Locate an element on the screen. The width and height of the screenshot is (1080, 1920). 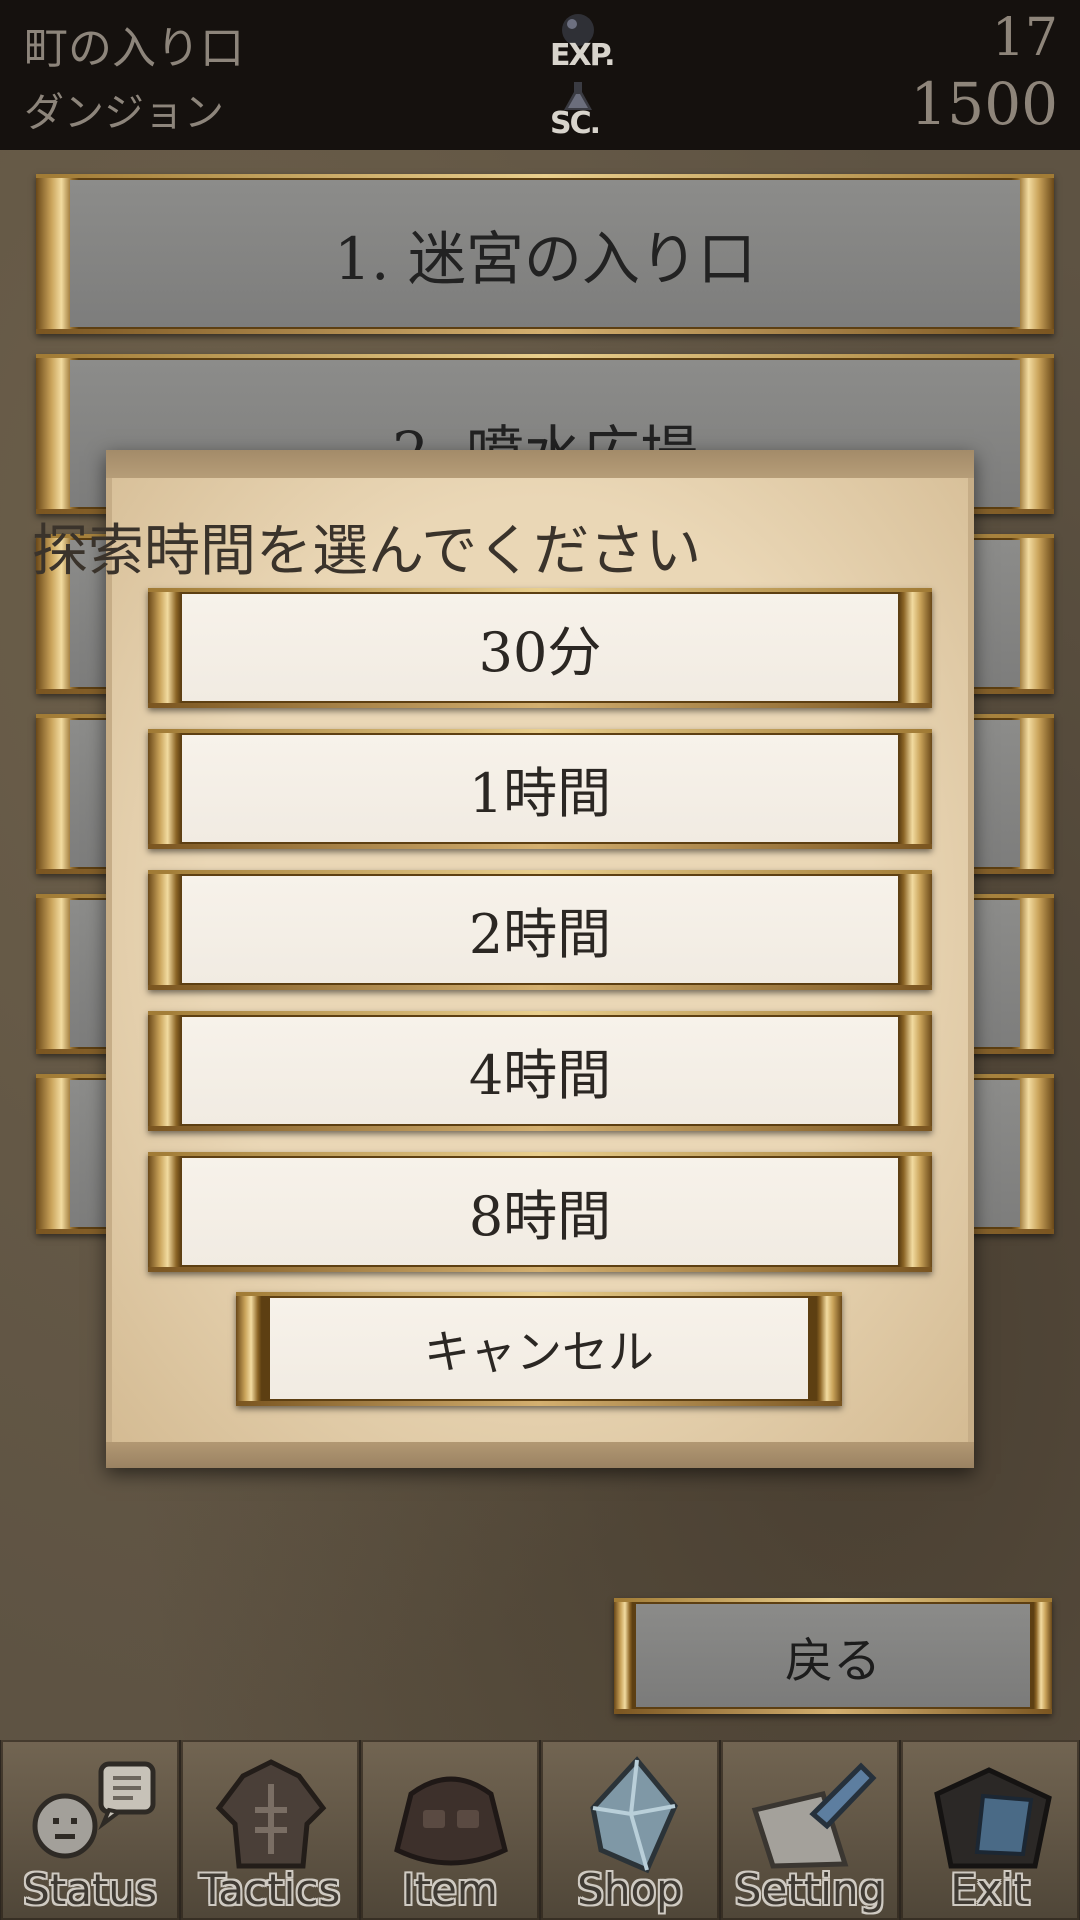
back-button-label: 戻る is located at coordinates (833, 1655).